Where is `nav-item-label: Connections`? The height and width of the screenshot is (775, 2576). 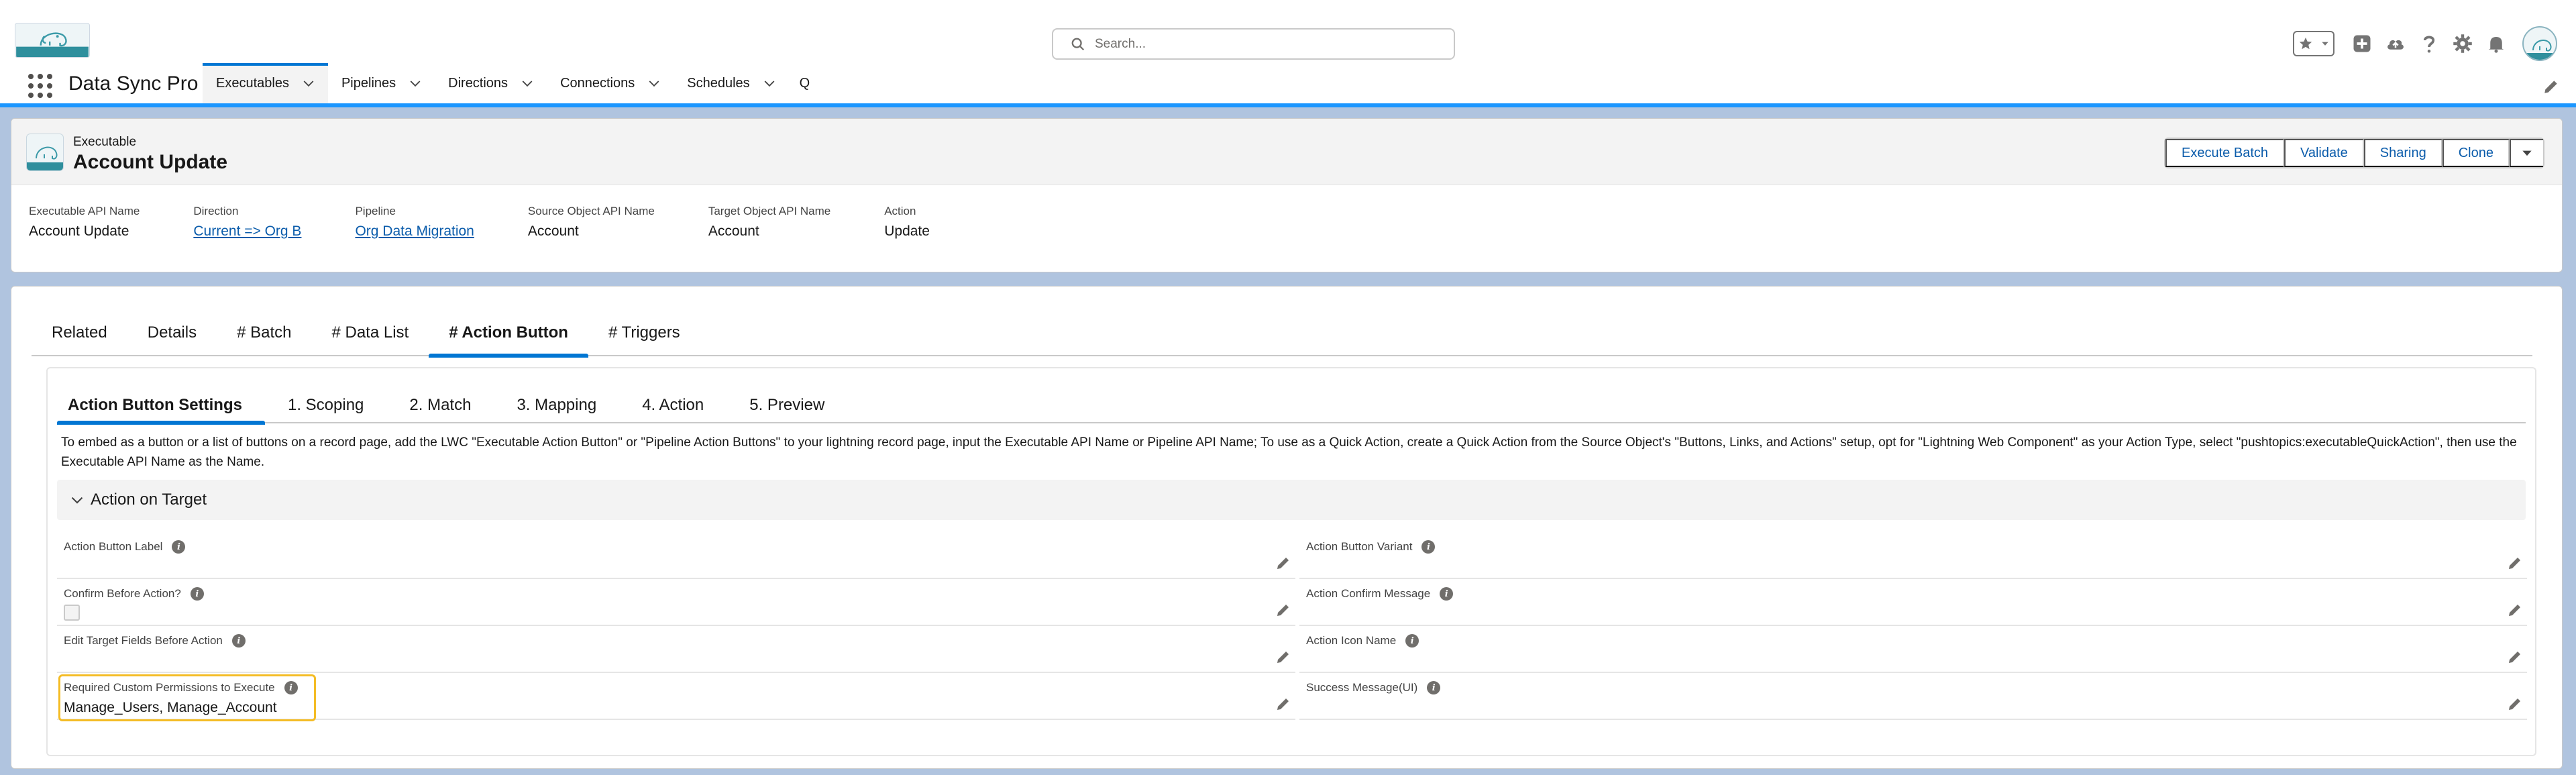
nav-item-label: Connections is located at coordinates (597, 83).